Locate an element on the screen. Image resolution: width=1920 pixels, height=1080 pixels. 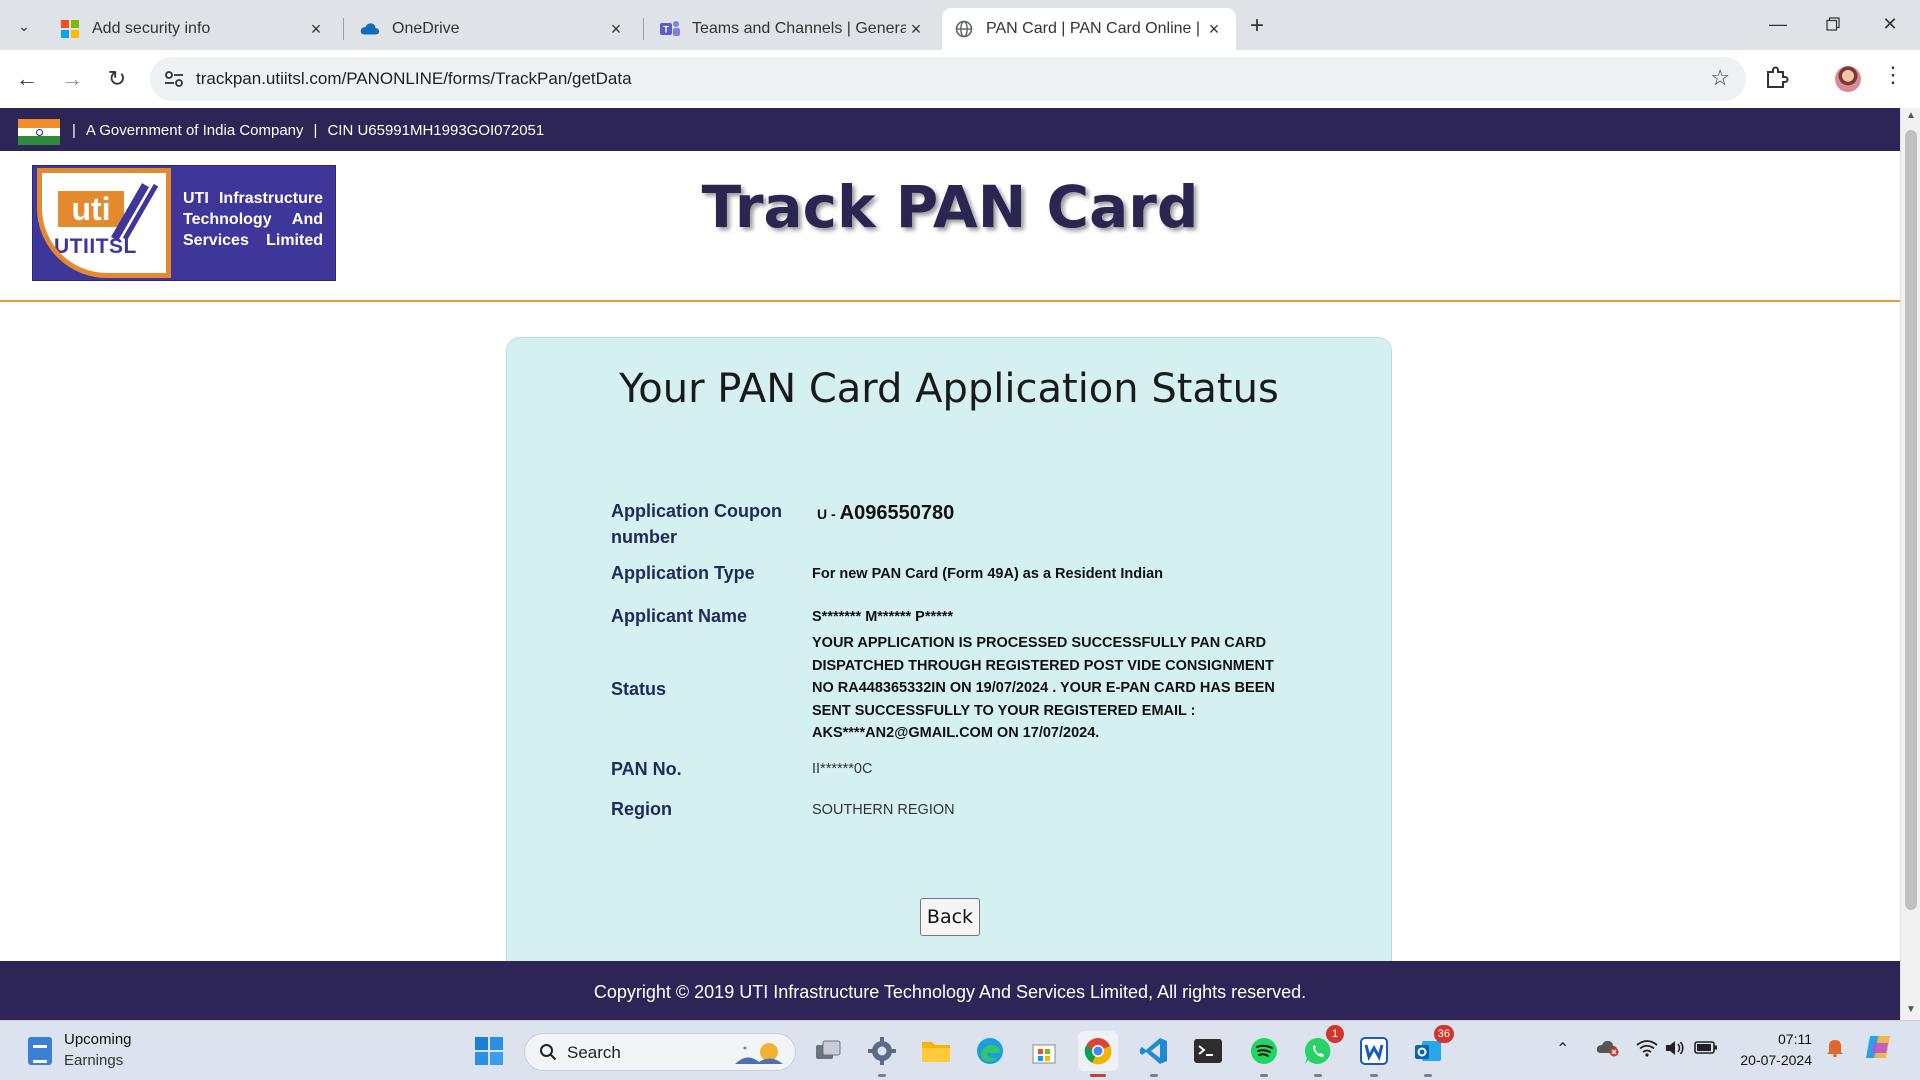
battery-icon is located at coordinates (1706, 1049).